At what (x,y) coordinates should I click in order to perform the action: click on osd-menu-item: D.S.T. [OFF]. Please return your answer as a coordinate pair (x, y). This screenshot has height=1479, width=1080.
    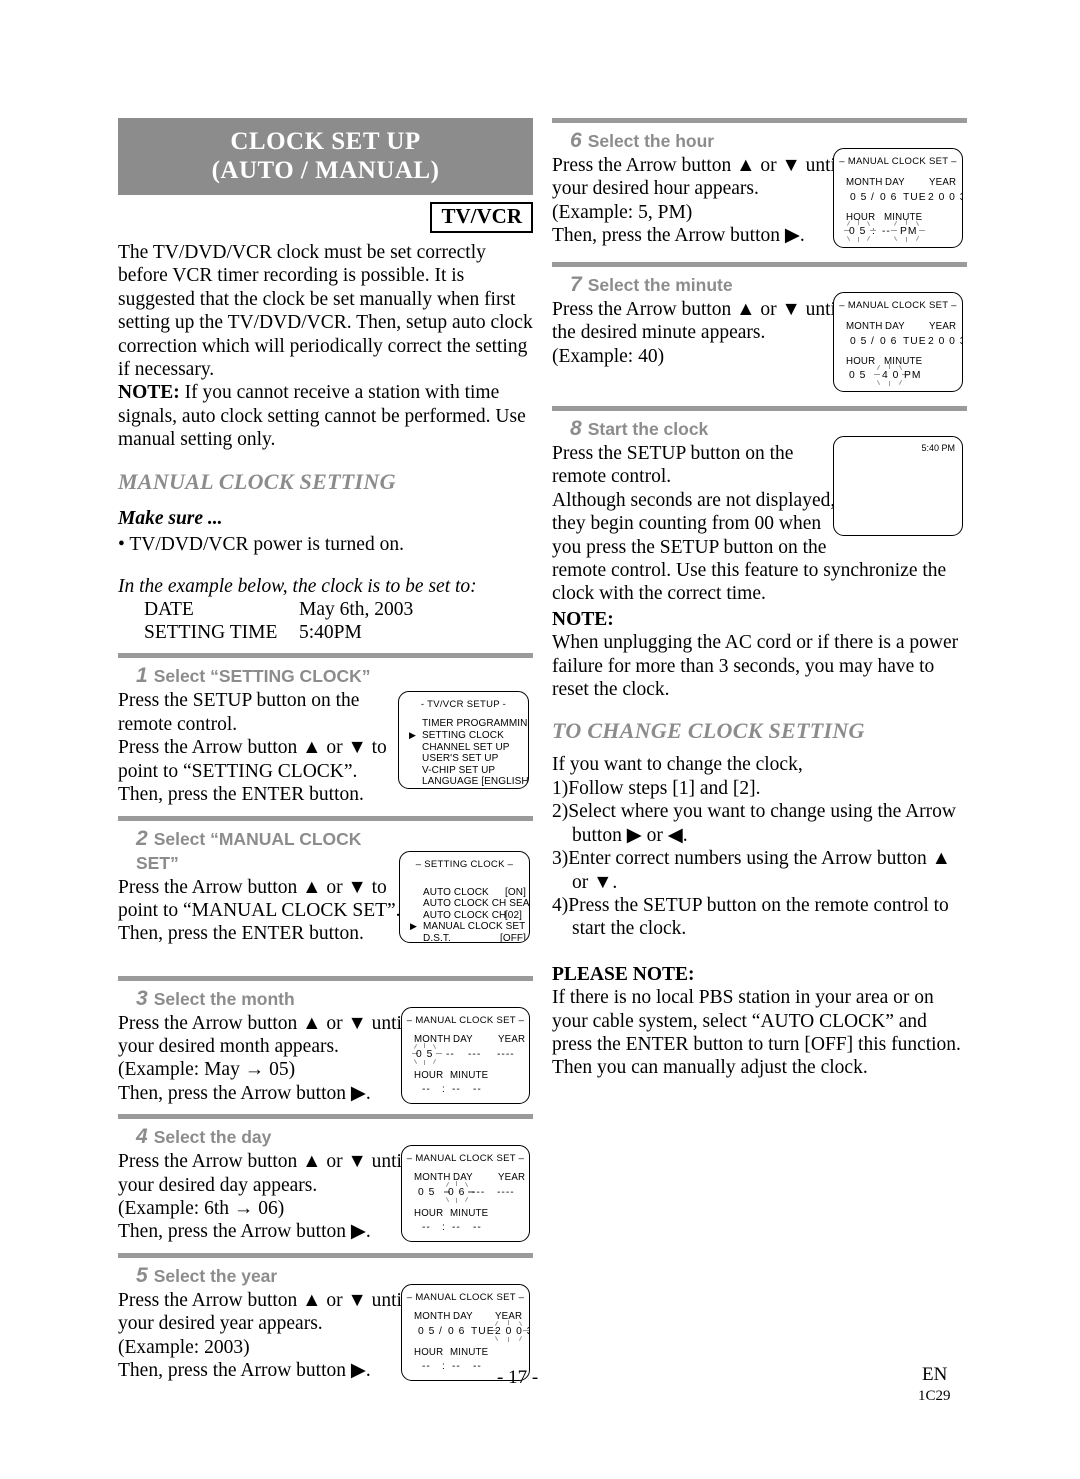
    Looking at the image, I should click on (469, 937).